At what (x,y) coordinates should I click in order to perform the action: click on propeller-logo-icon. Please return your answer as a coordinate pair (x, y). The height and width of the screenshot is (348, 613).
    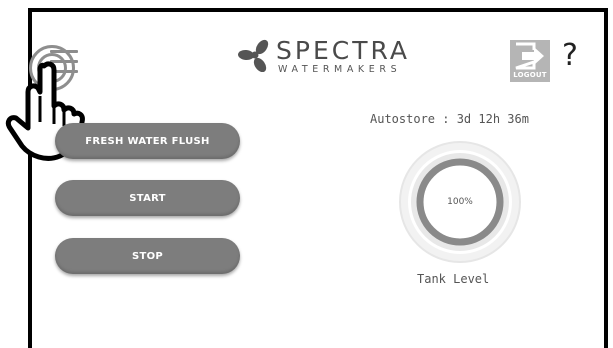
    Looking at the image, I should click on (253, 55).